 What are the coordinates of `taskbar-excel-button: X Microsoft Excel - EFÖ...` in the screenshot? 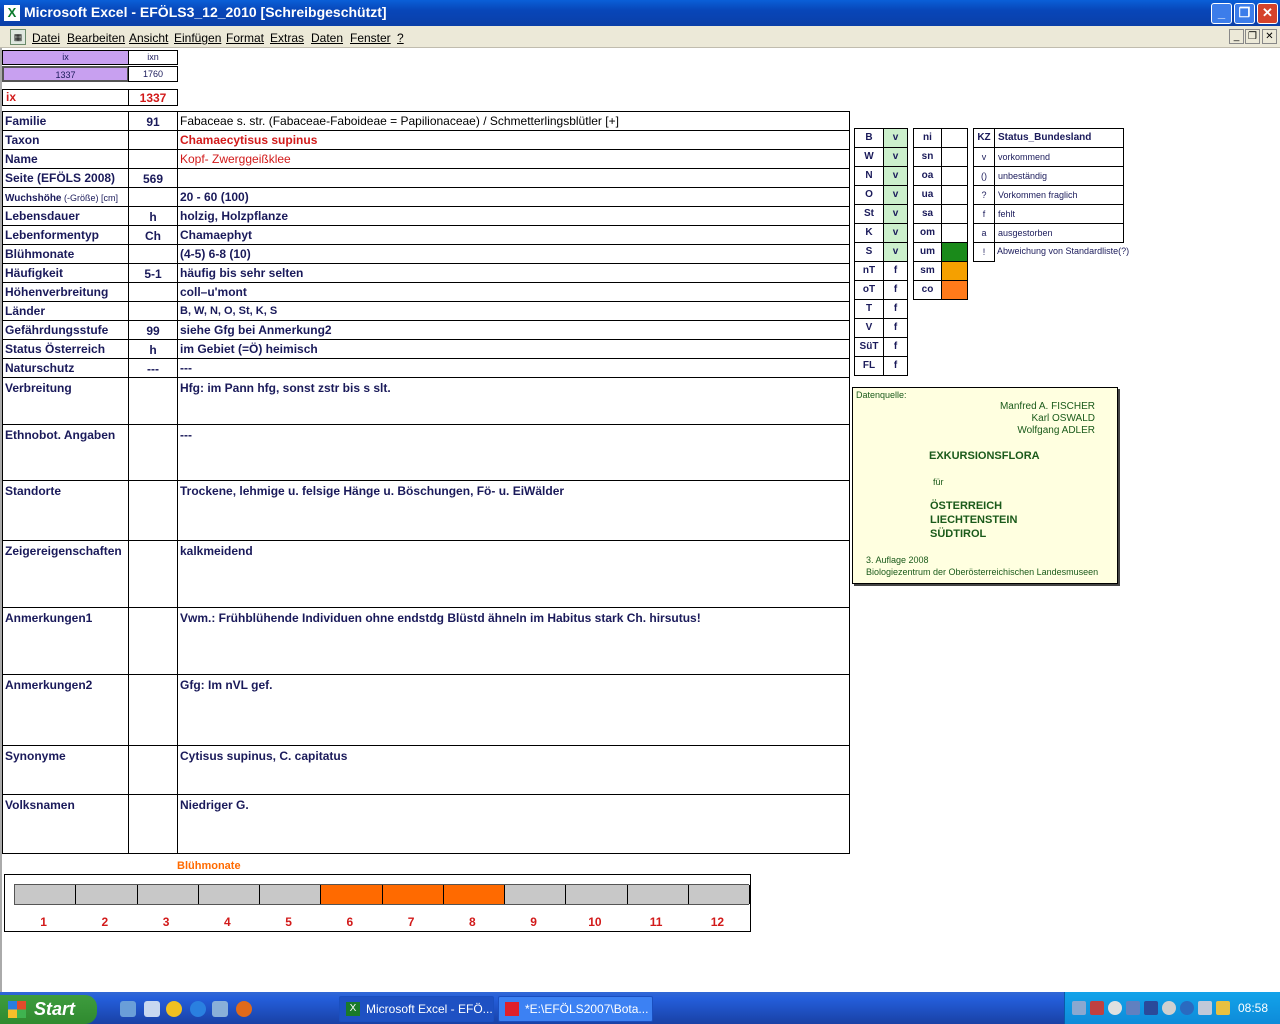 It's located at (416, 1009).